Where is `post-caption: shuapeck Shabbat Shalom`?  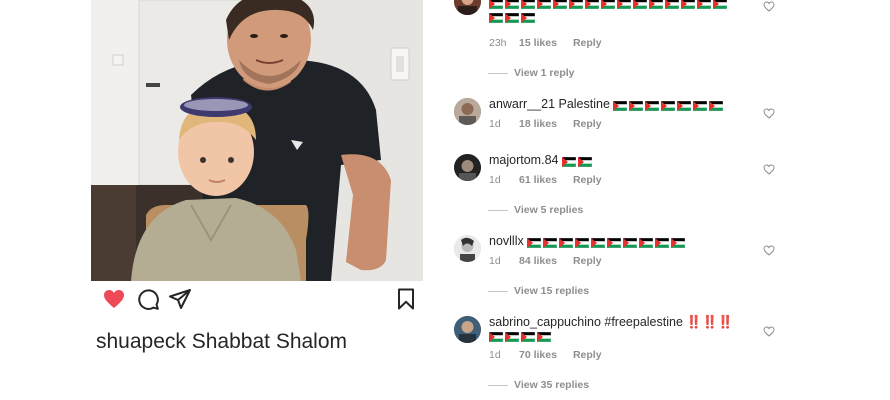
post-caption: shuapeck Shabbat Shalom is located at coordinates (256, 342).